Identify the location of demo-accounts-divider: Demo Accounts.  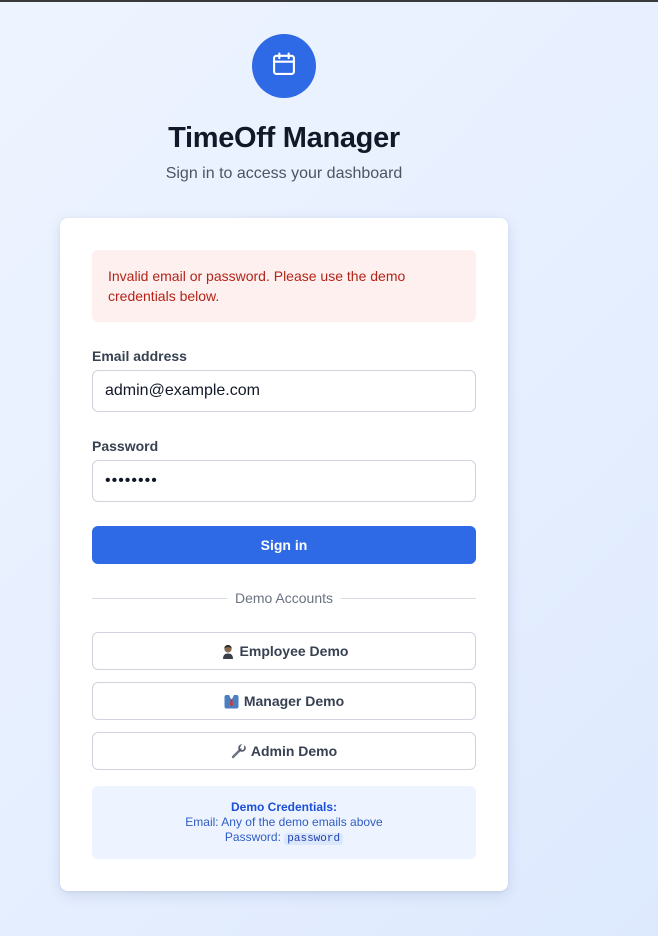
(284, 598).